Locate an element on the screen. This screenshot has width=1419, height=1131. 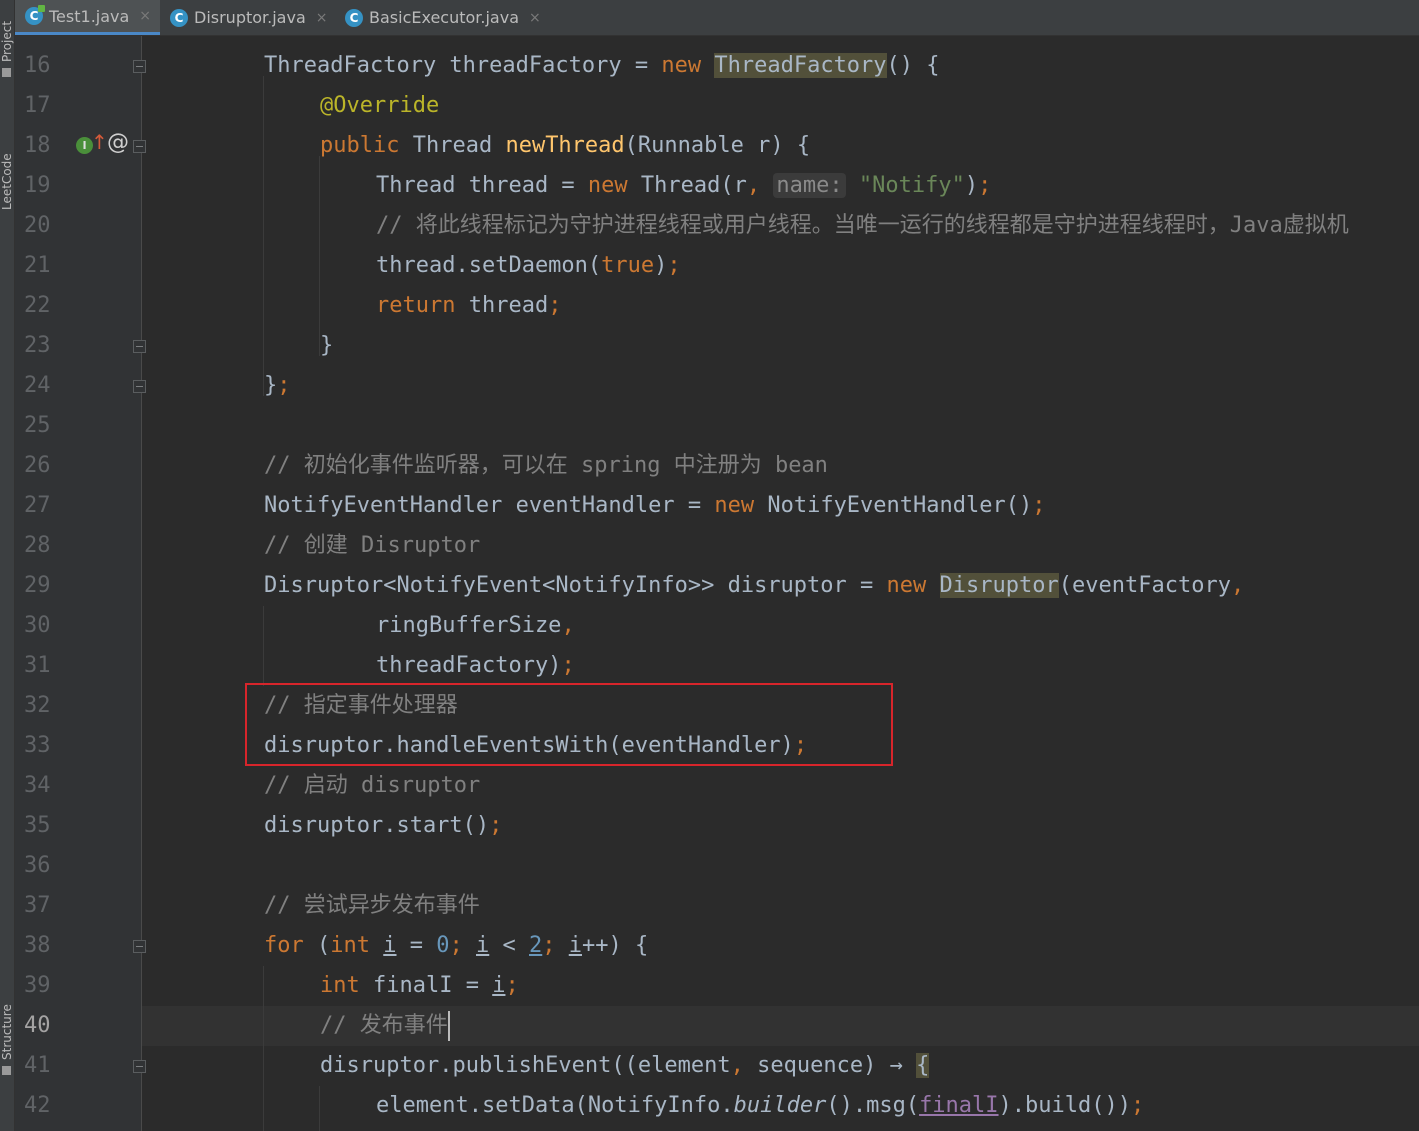
line-number: 26 is located at coordinates (37, 465).